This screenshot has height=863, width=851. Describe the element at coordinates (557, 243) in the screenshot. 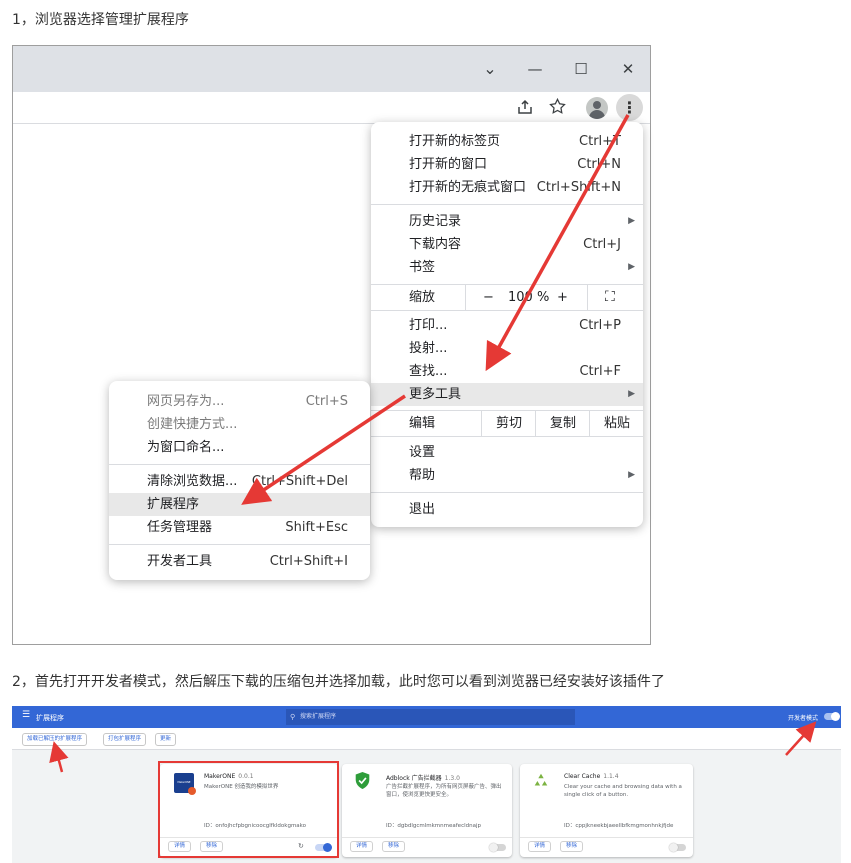

I see `arrow-to-more-tools` at that location.